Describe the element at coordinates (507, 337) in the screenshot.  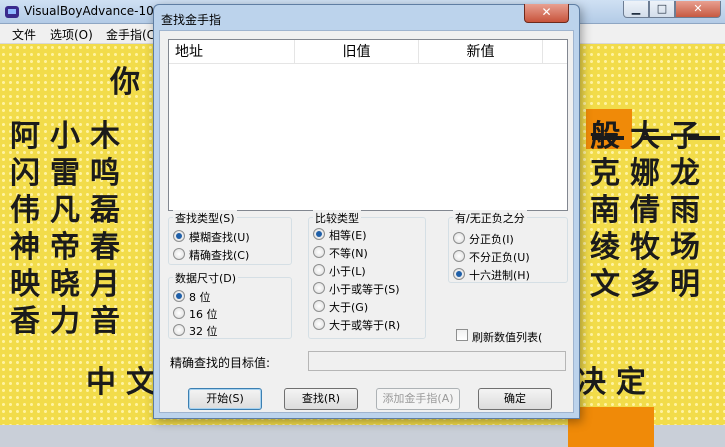
I see `checkbox-label: 刷新数值列表(` at that location.